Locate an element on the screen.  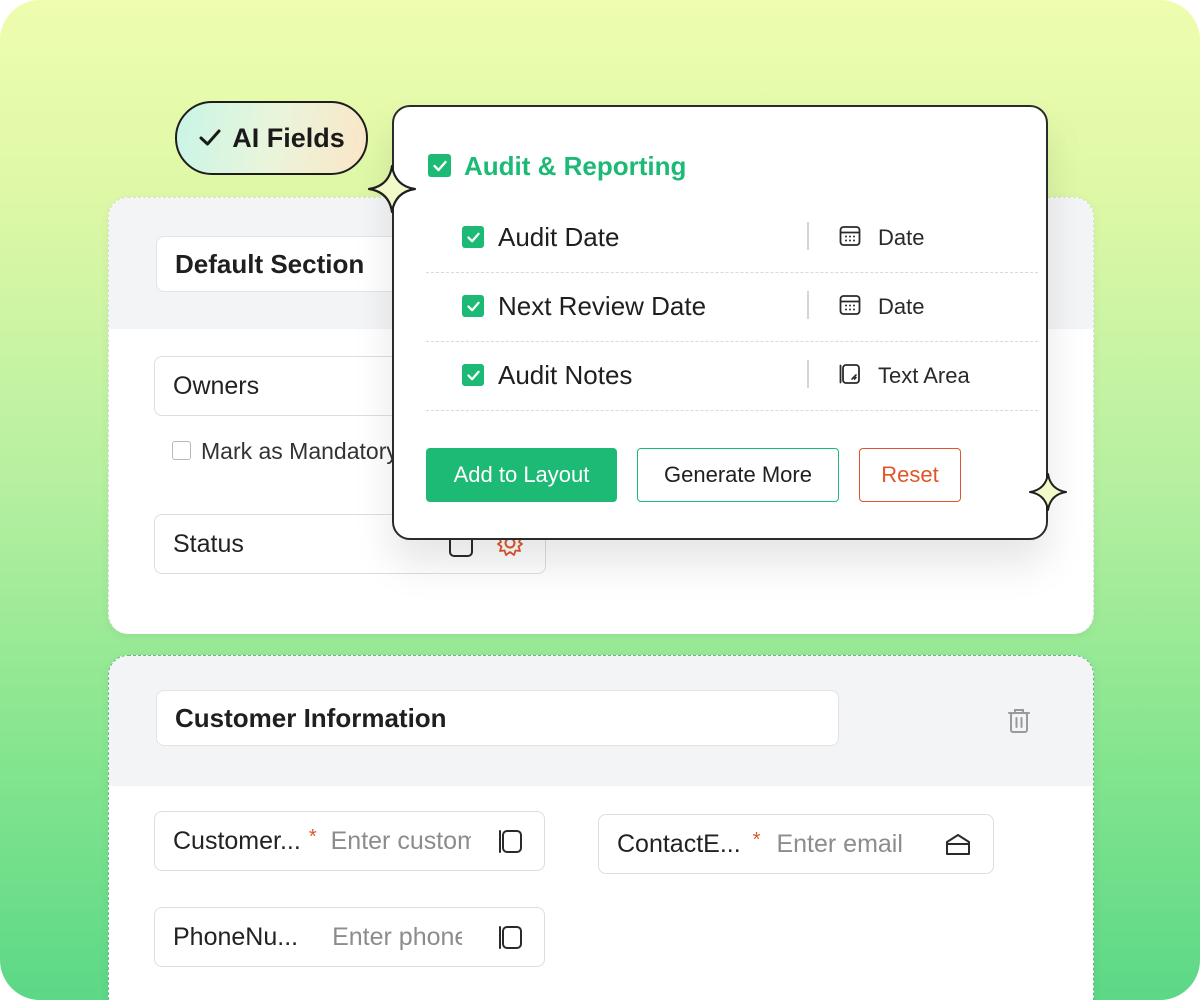
trash-icon is located at coordinates (1019, 723).